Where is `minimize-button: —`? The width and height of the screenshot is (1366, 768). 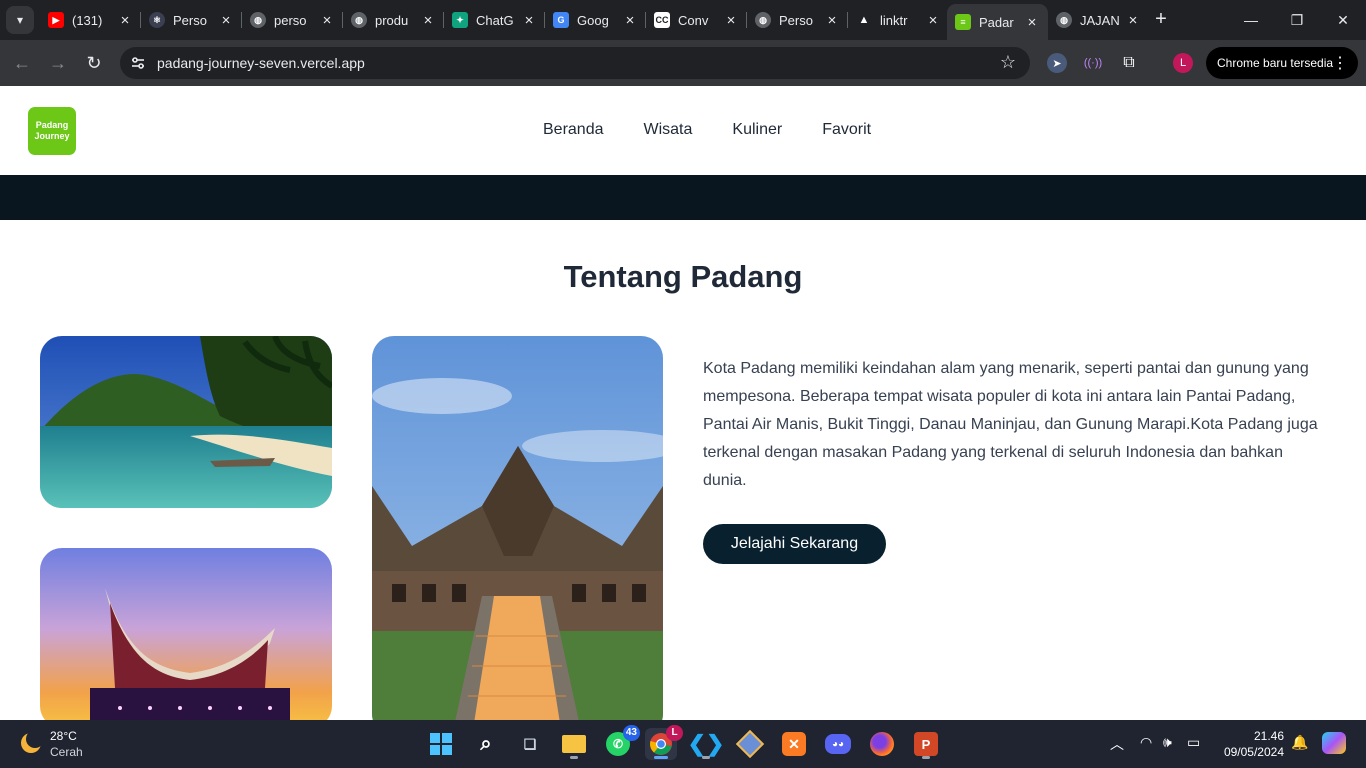 minimize-button: — is located at coordinates (1251, 20).